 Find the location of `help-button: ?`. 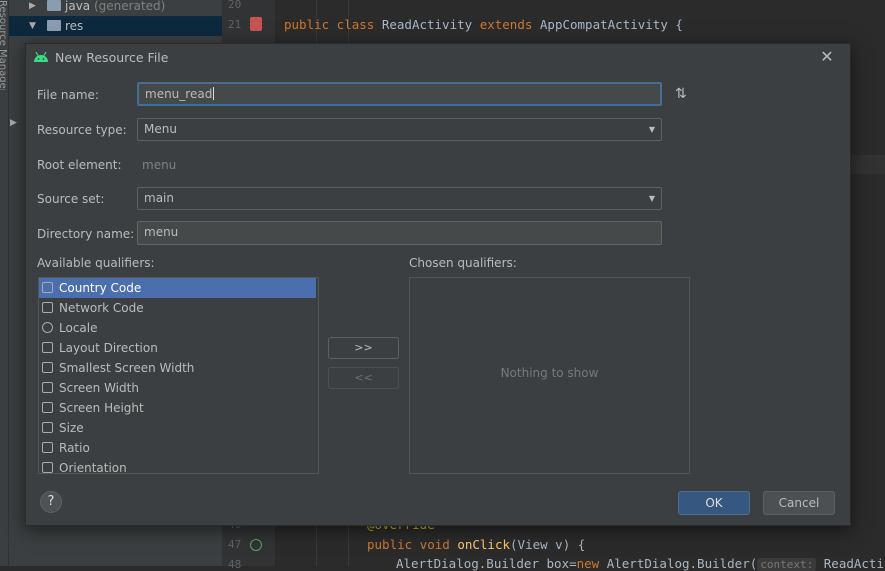

help-button: ? is located at coordinates (51, 502).